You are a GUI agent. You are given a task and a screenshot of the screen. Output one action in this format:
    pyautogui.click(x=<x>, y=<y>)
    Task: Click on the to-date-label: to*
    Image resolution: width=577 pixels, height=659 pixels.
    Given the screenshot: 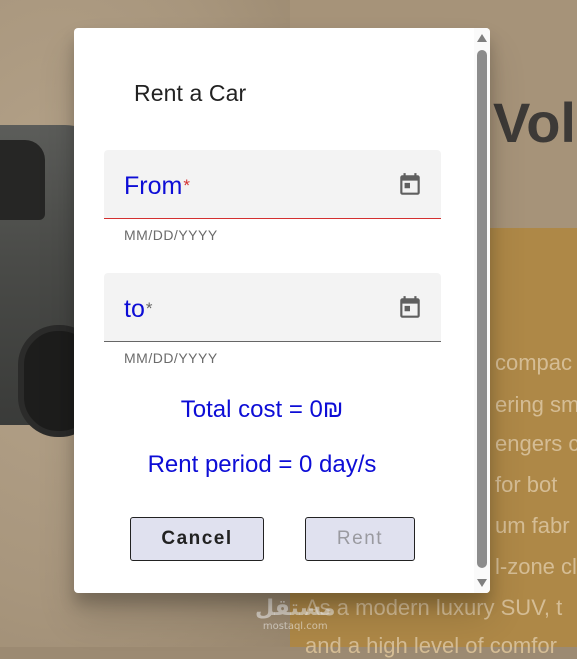 What is the action you would take?
    pyautogui.click(x=138, y=309)
    